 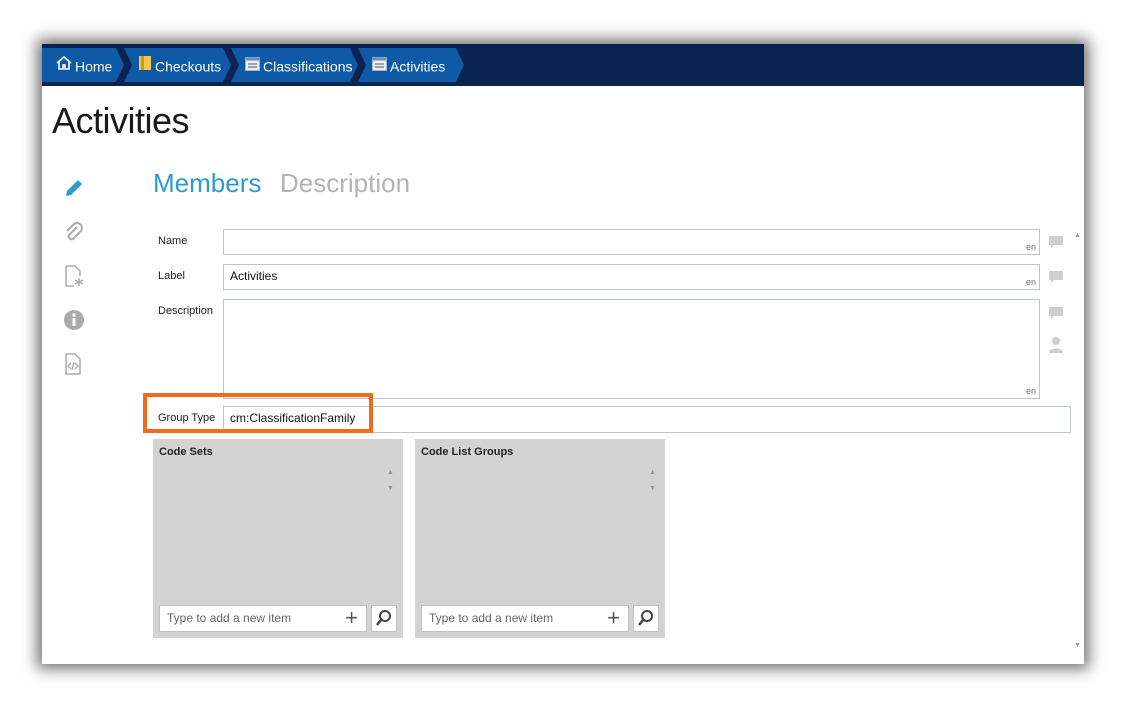 What do you see at coordinates (1030, 282) in the screenshot?
I see `label-lang: en` at bounding box center [1030, 282].